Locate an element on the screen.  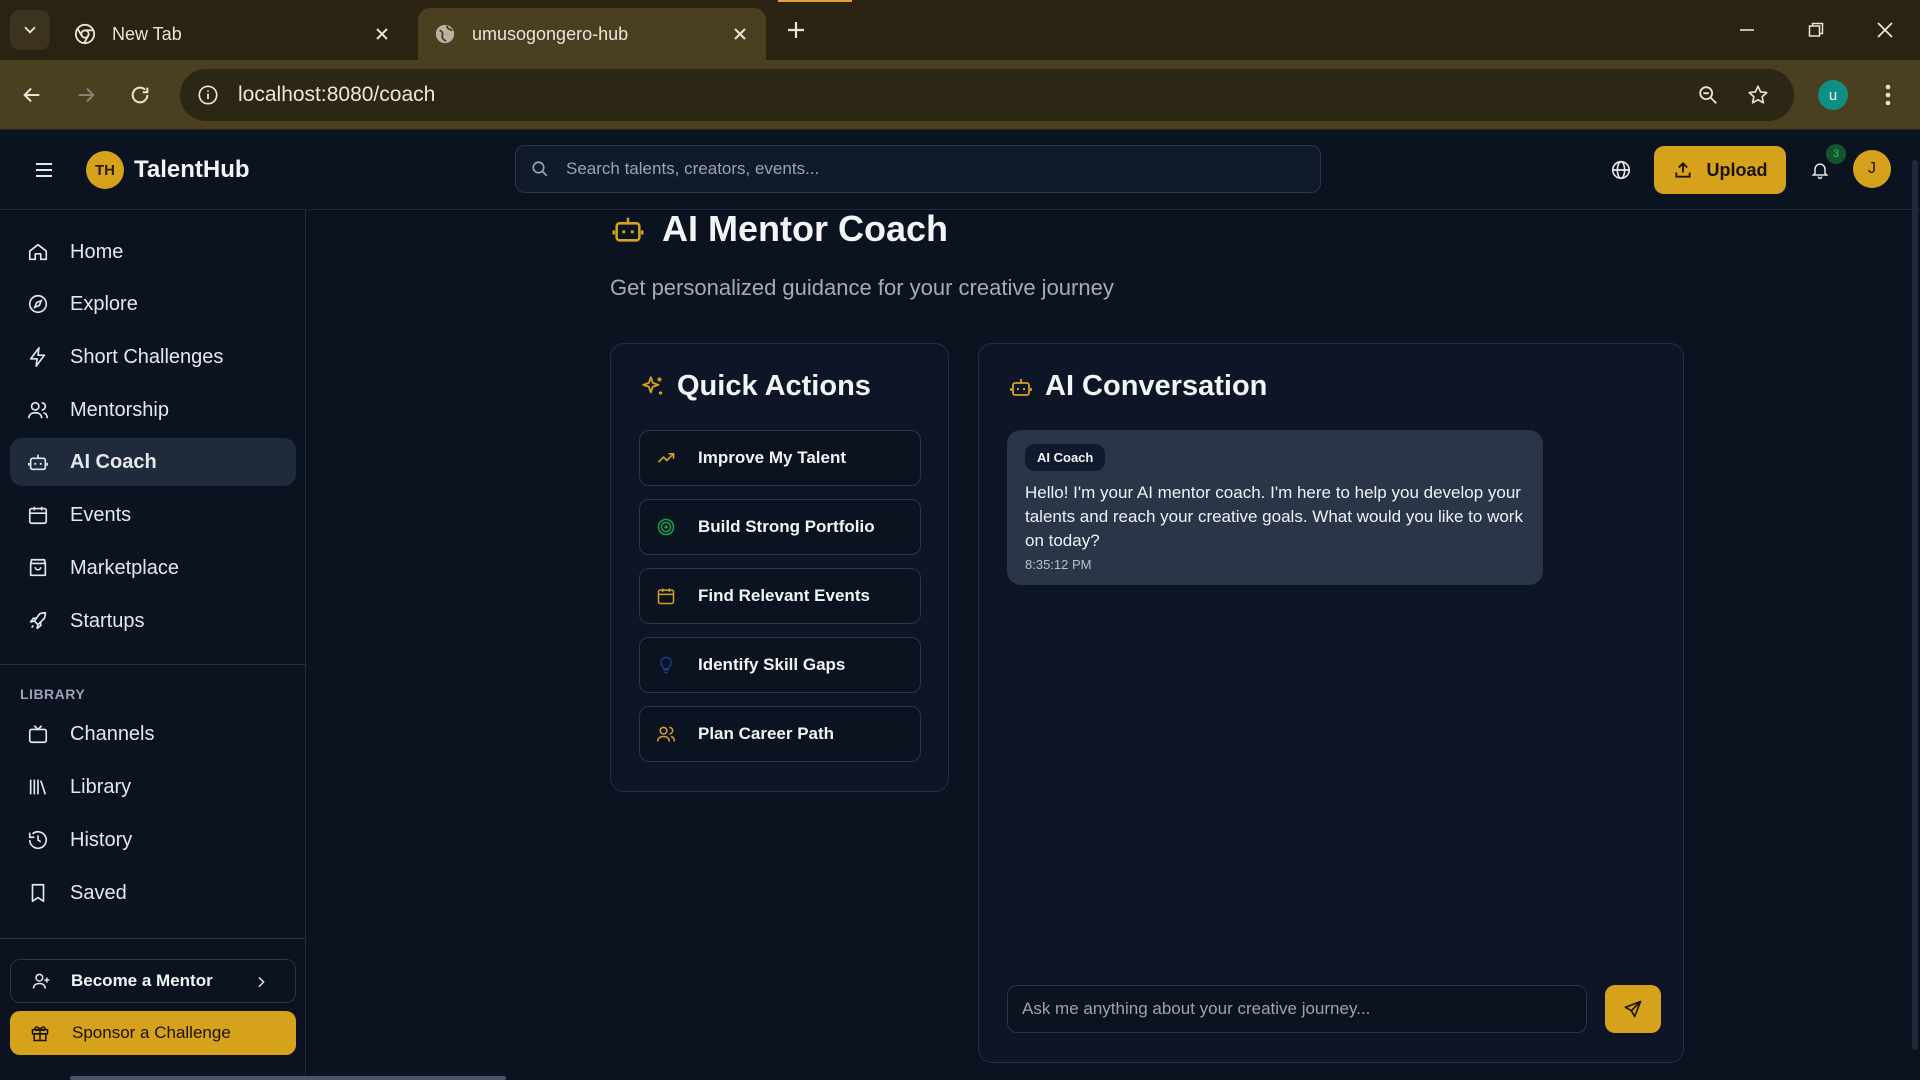
sparkles-icon is located at coordinates (653, 387).